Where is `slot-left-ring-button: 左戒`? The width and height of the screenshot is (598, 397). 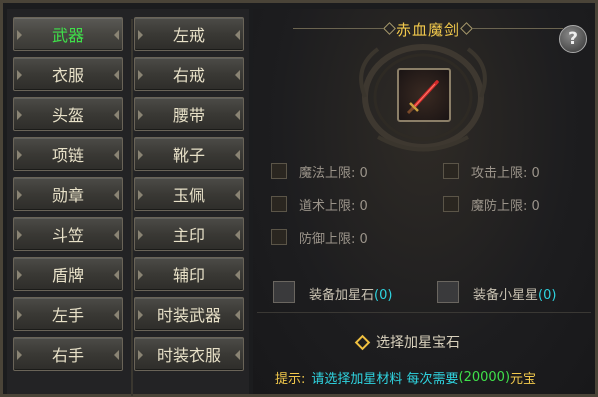 slot-left-ring-button: 左戒 is located at coordinates (189, 34).